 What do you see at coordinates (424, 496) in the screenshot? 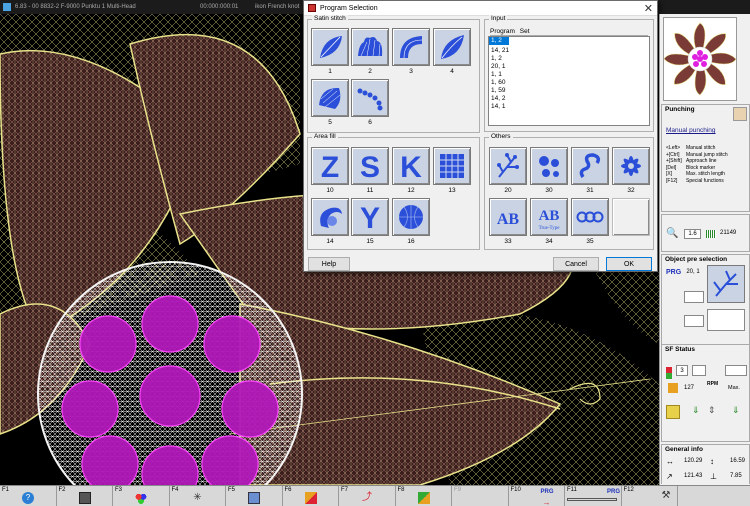
I see `f8-key: F8` at bounding box center [424, 496].